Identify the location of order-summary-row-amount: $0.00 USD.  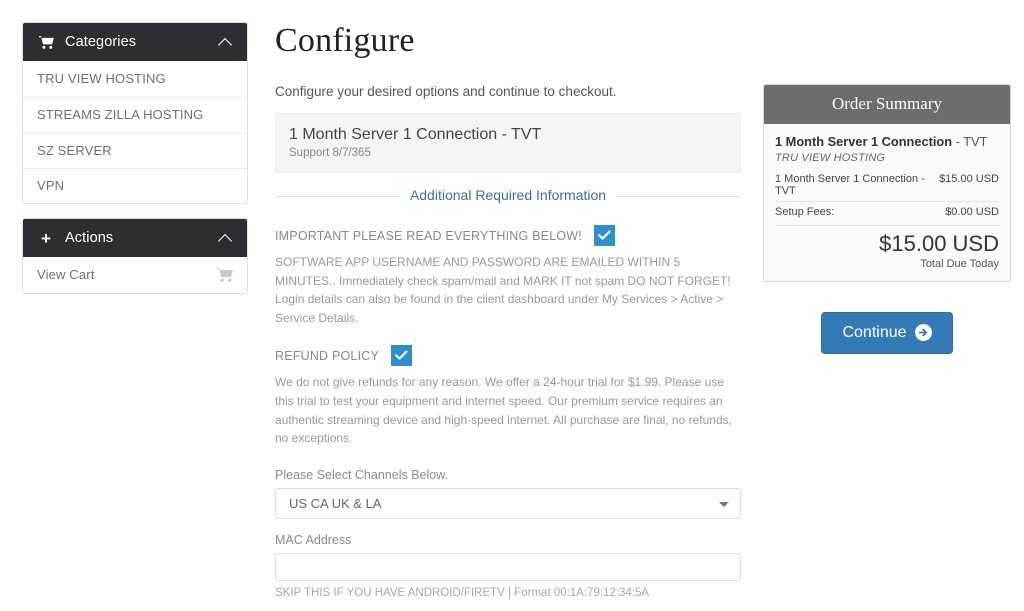
(972, 211).